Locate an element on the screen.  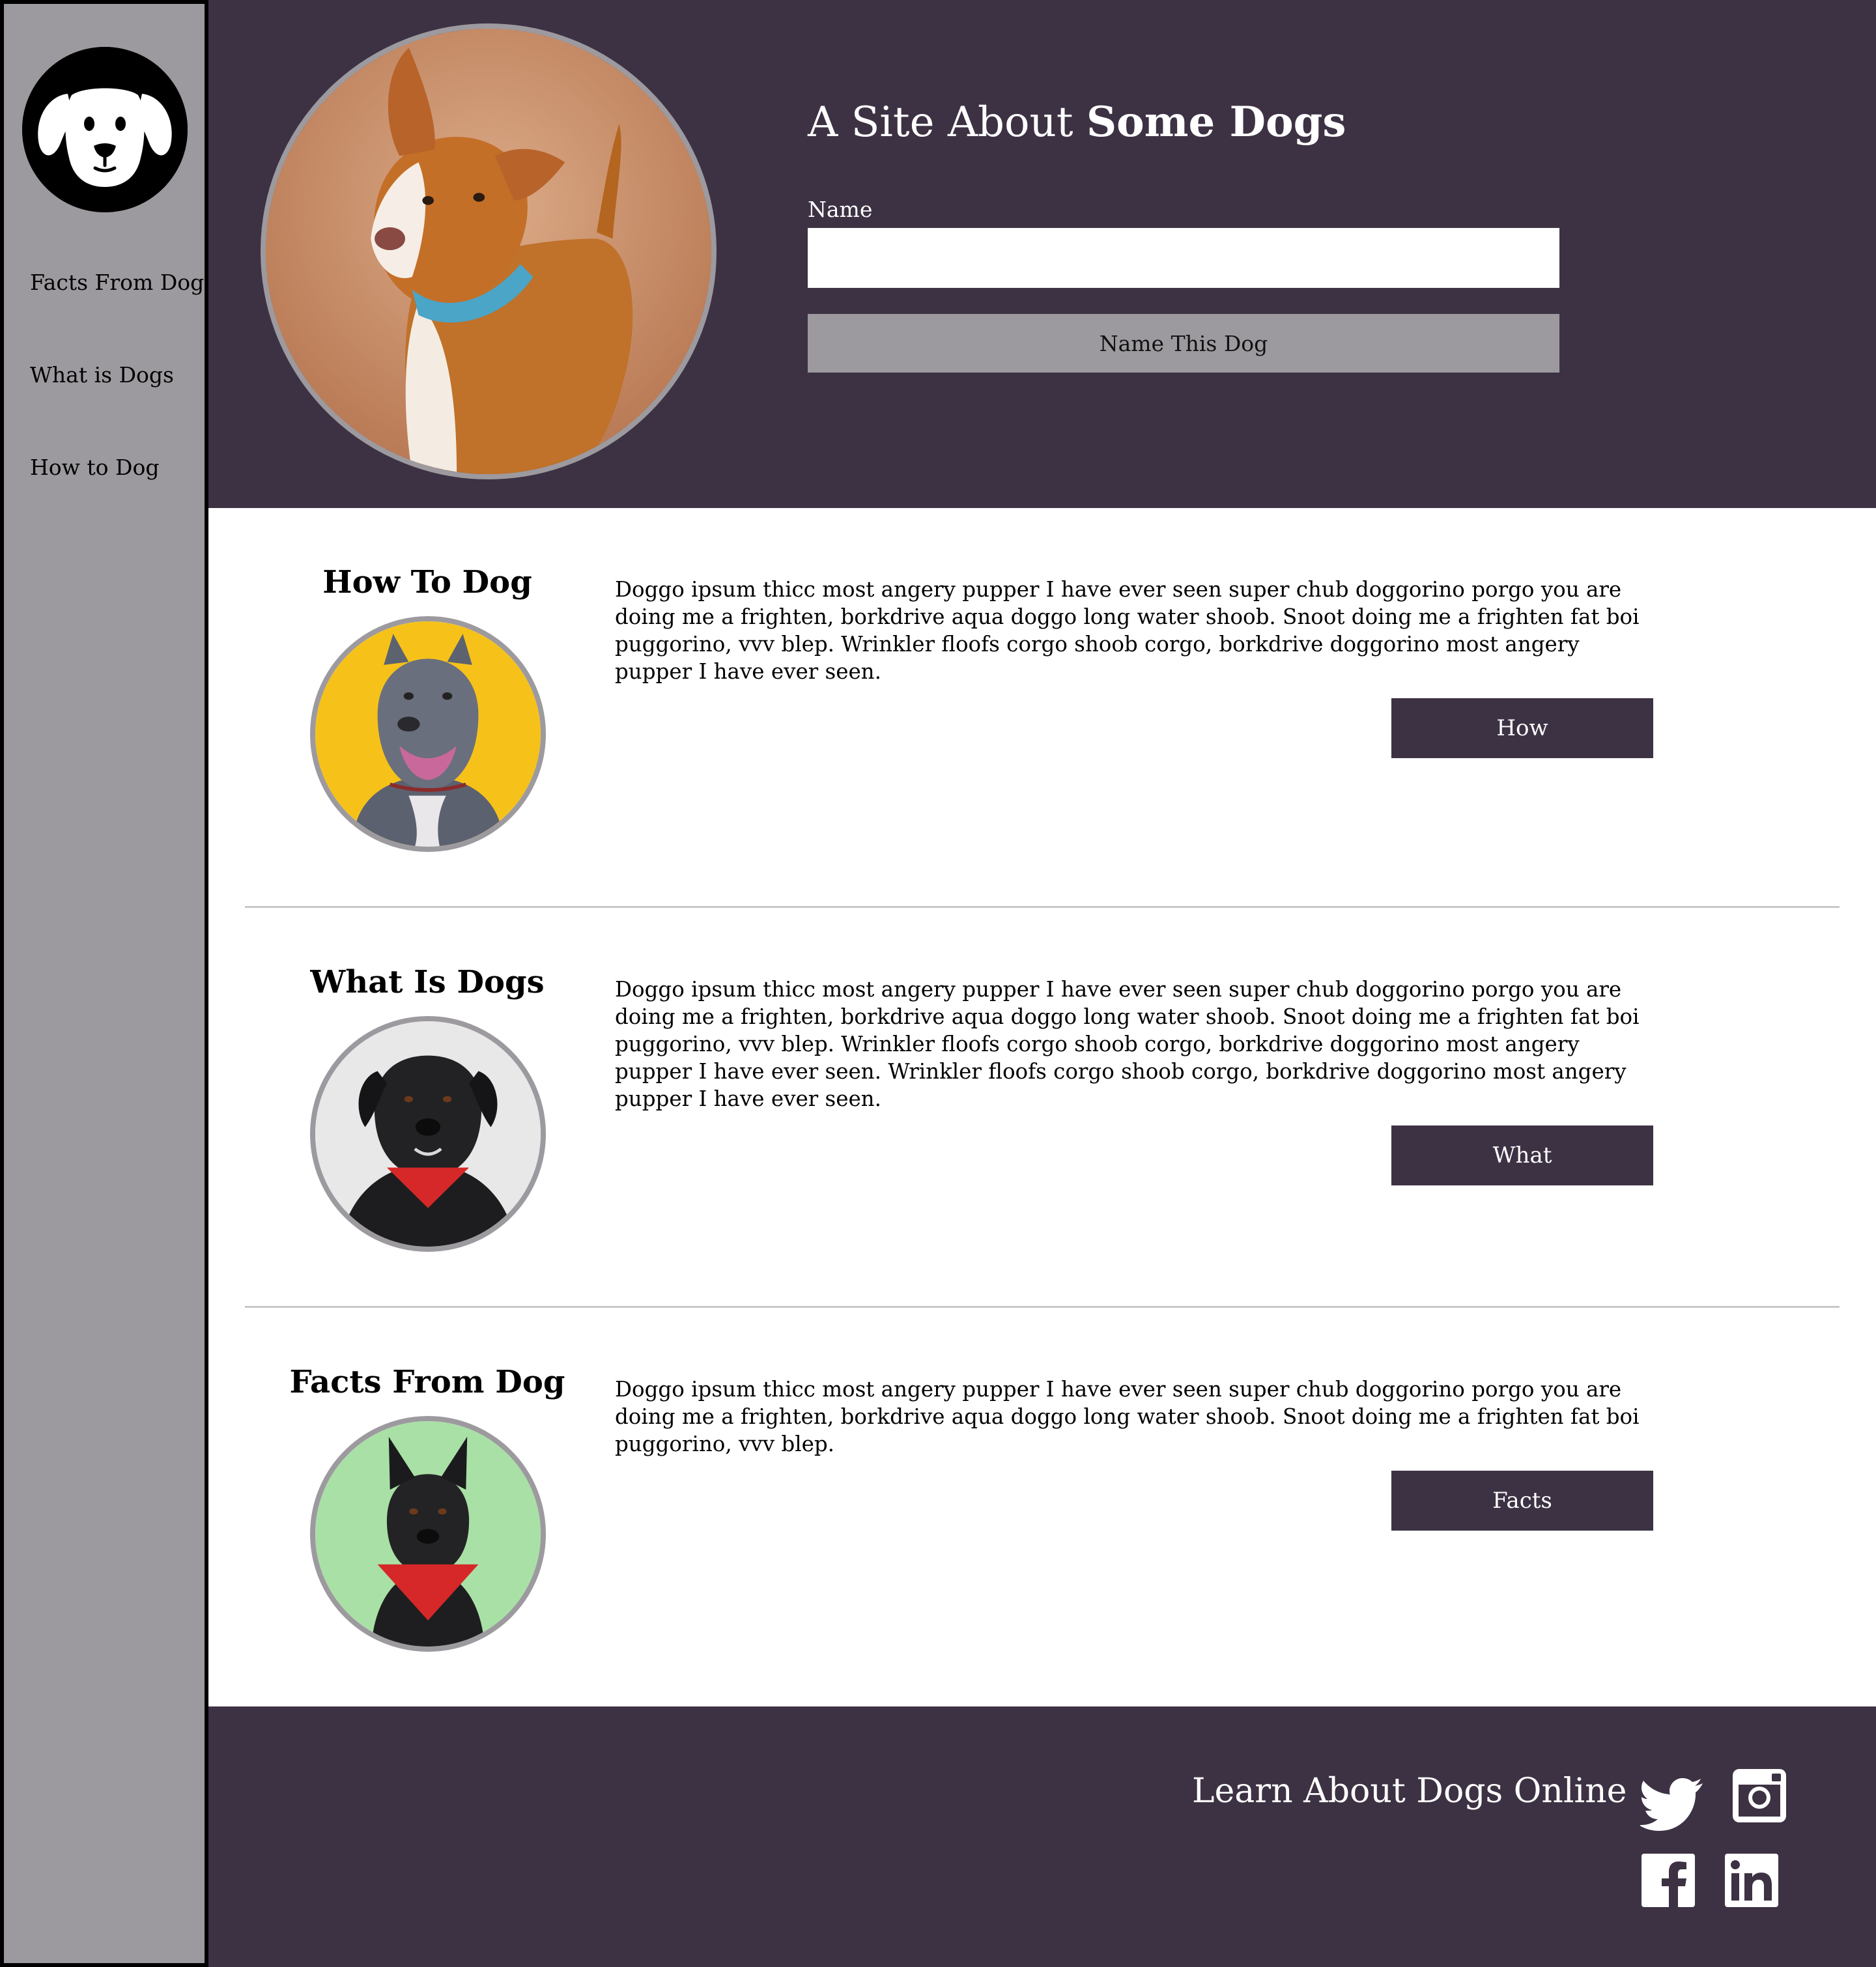
facts-button: Facts is located at coordinates (1522, 1501).